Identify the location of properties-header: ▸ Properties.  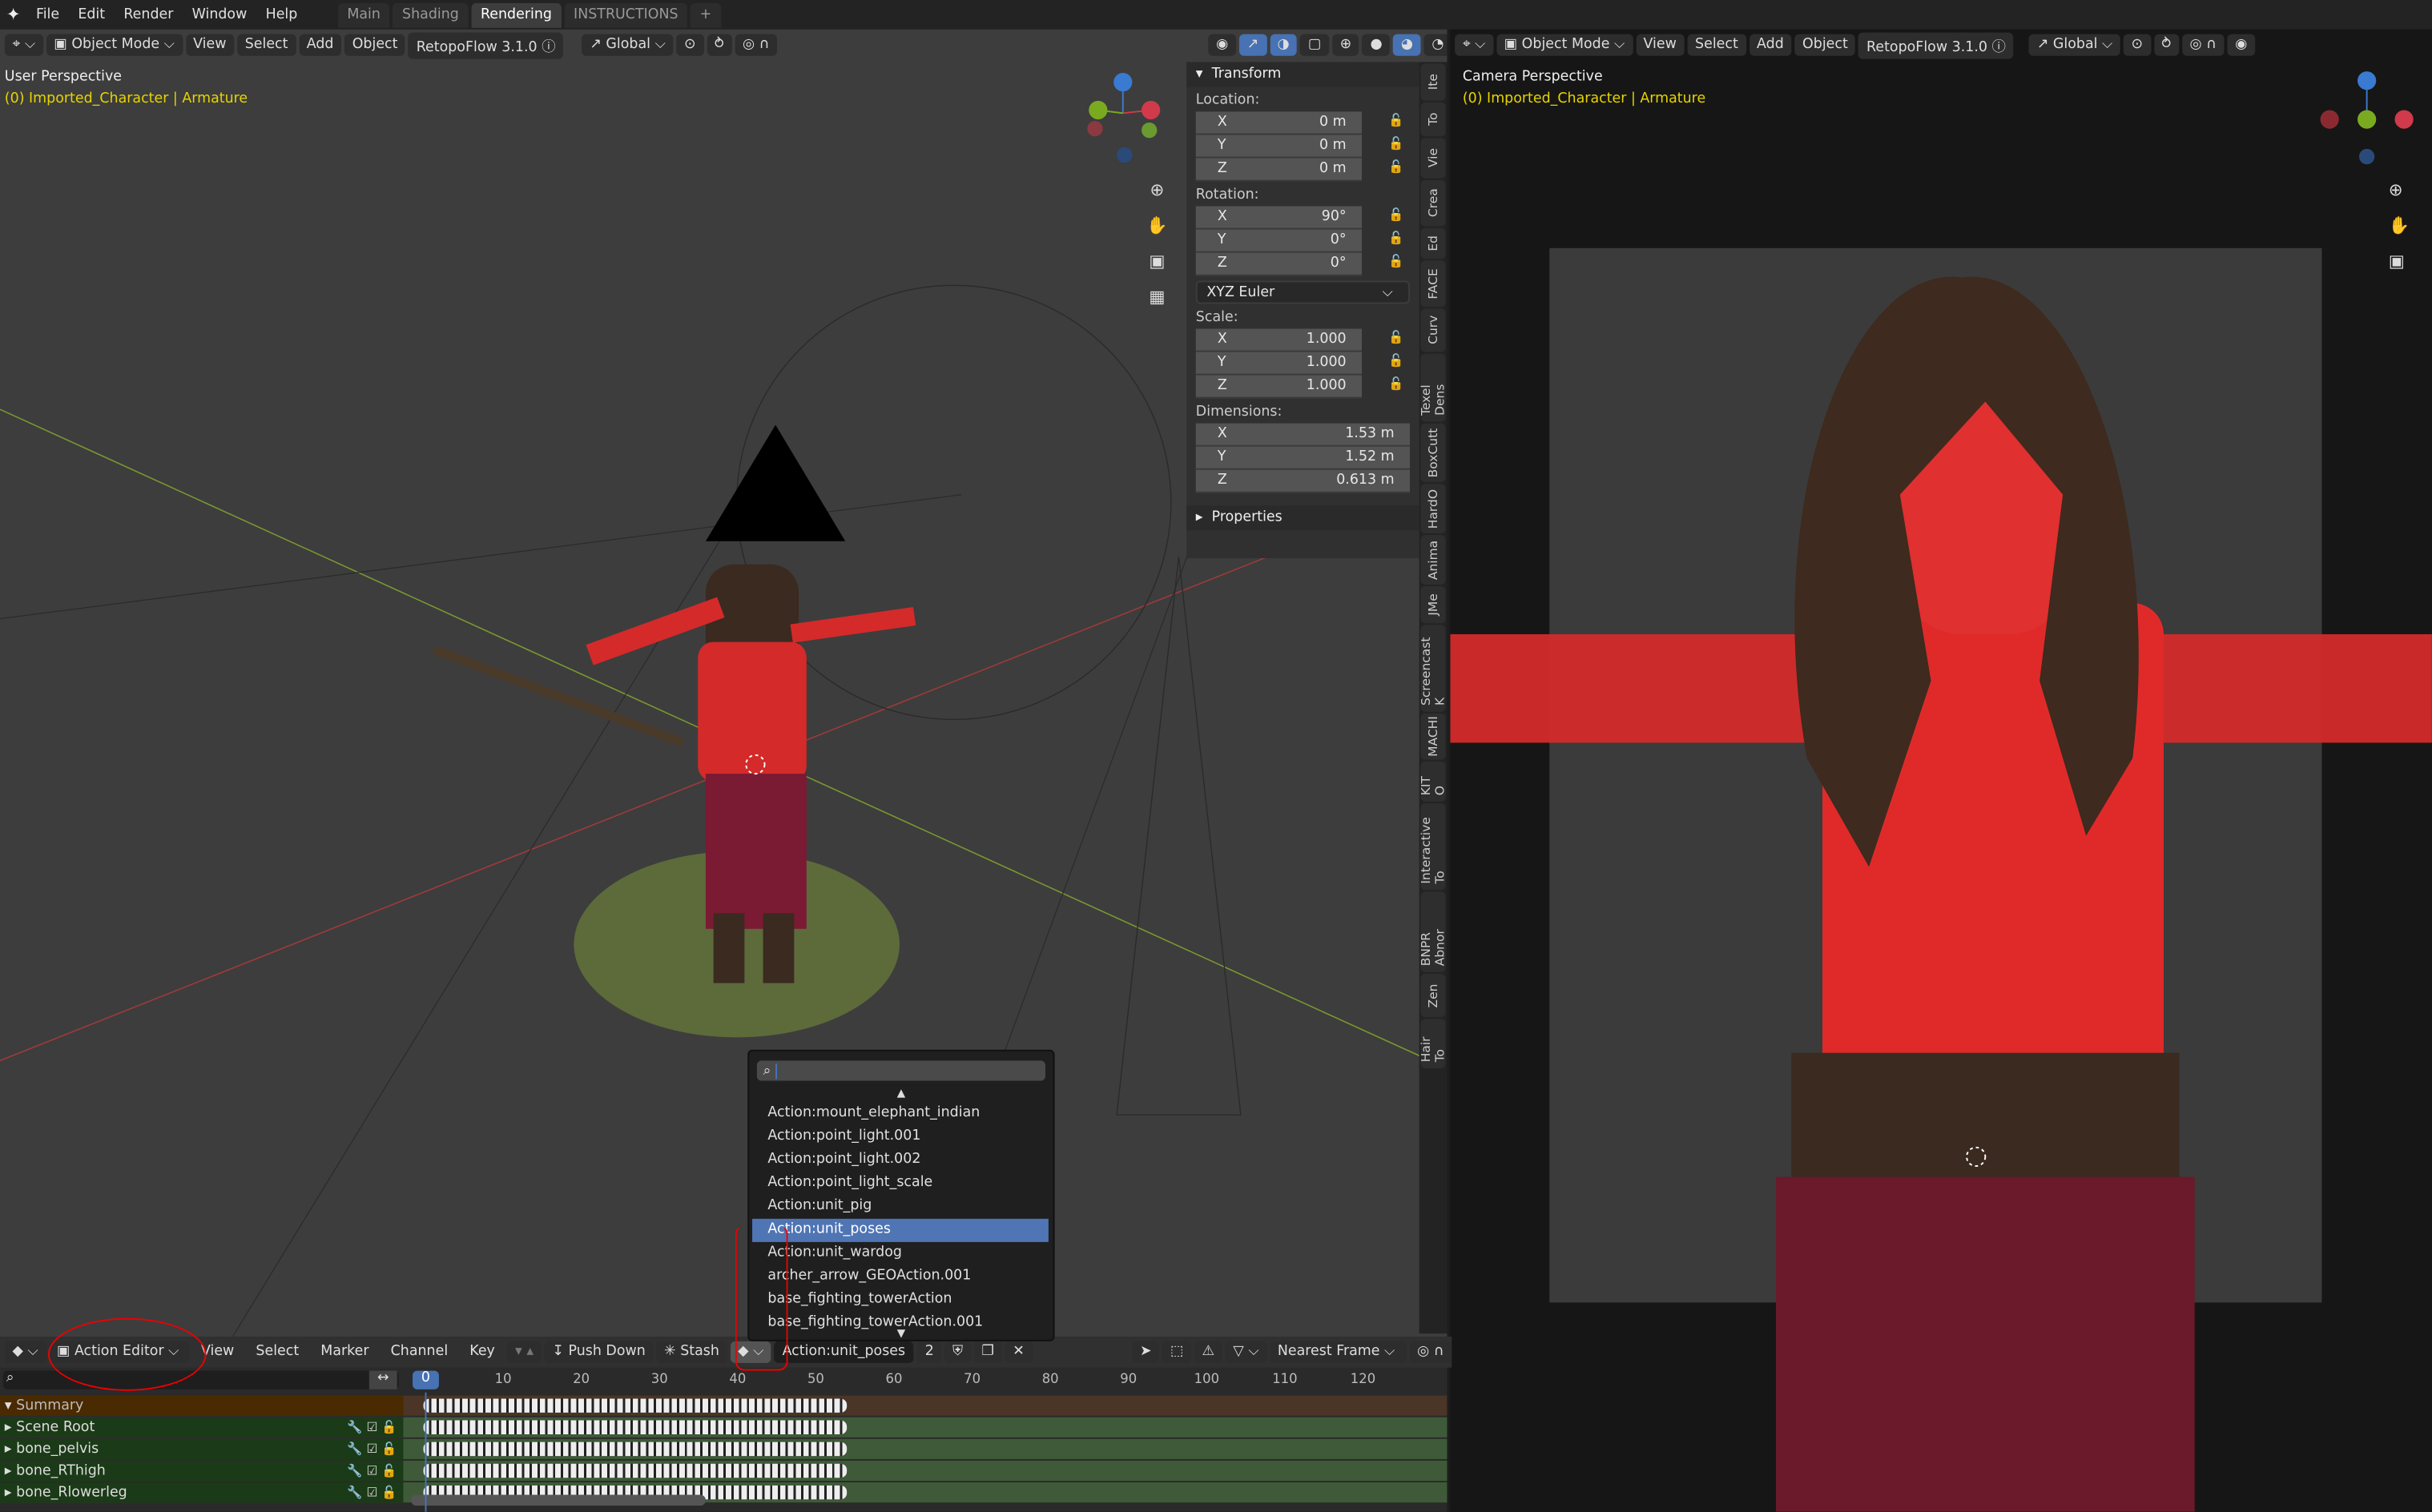
(1302, 518).